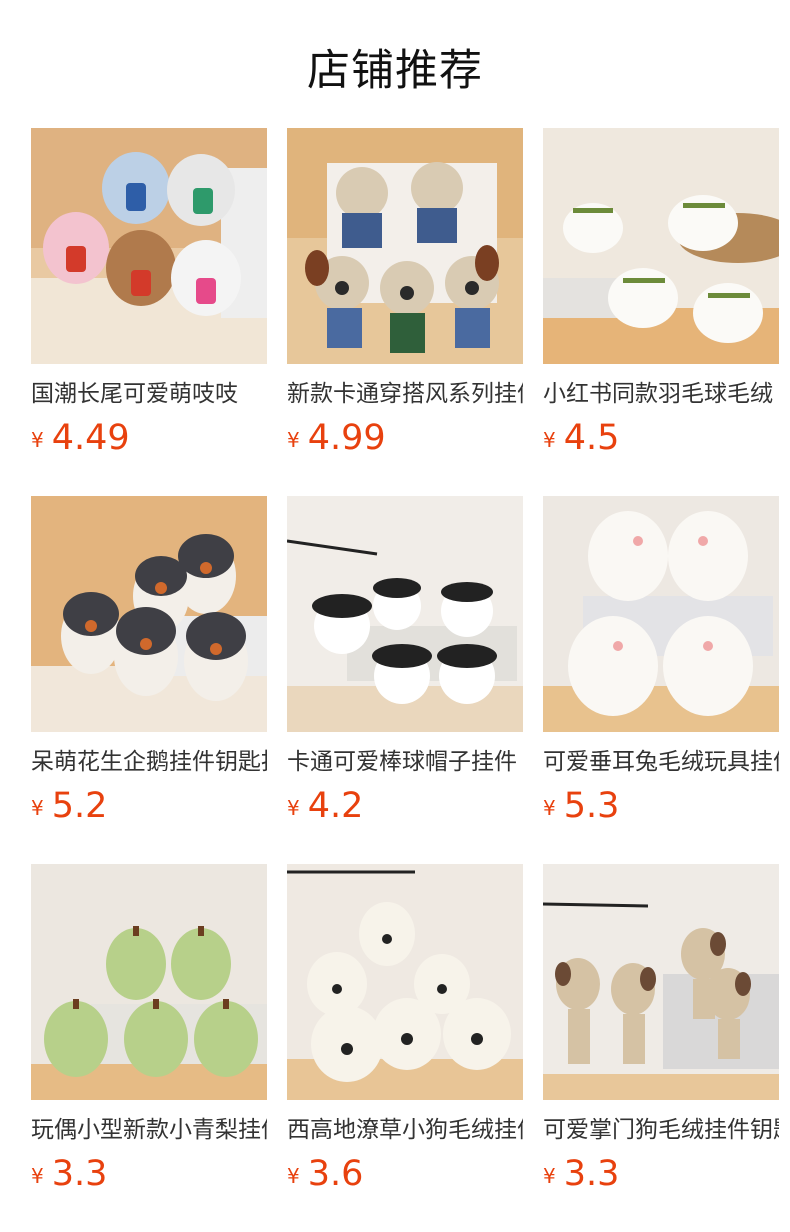 The width and height of the screenshot is (790, 1232). What do you see at coordinates (395, 71) in the screenshot?
I see `page-title: 店铺推荐` at bounding box center [395, 71].